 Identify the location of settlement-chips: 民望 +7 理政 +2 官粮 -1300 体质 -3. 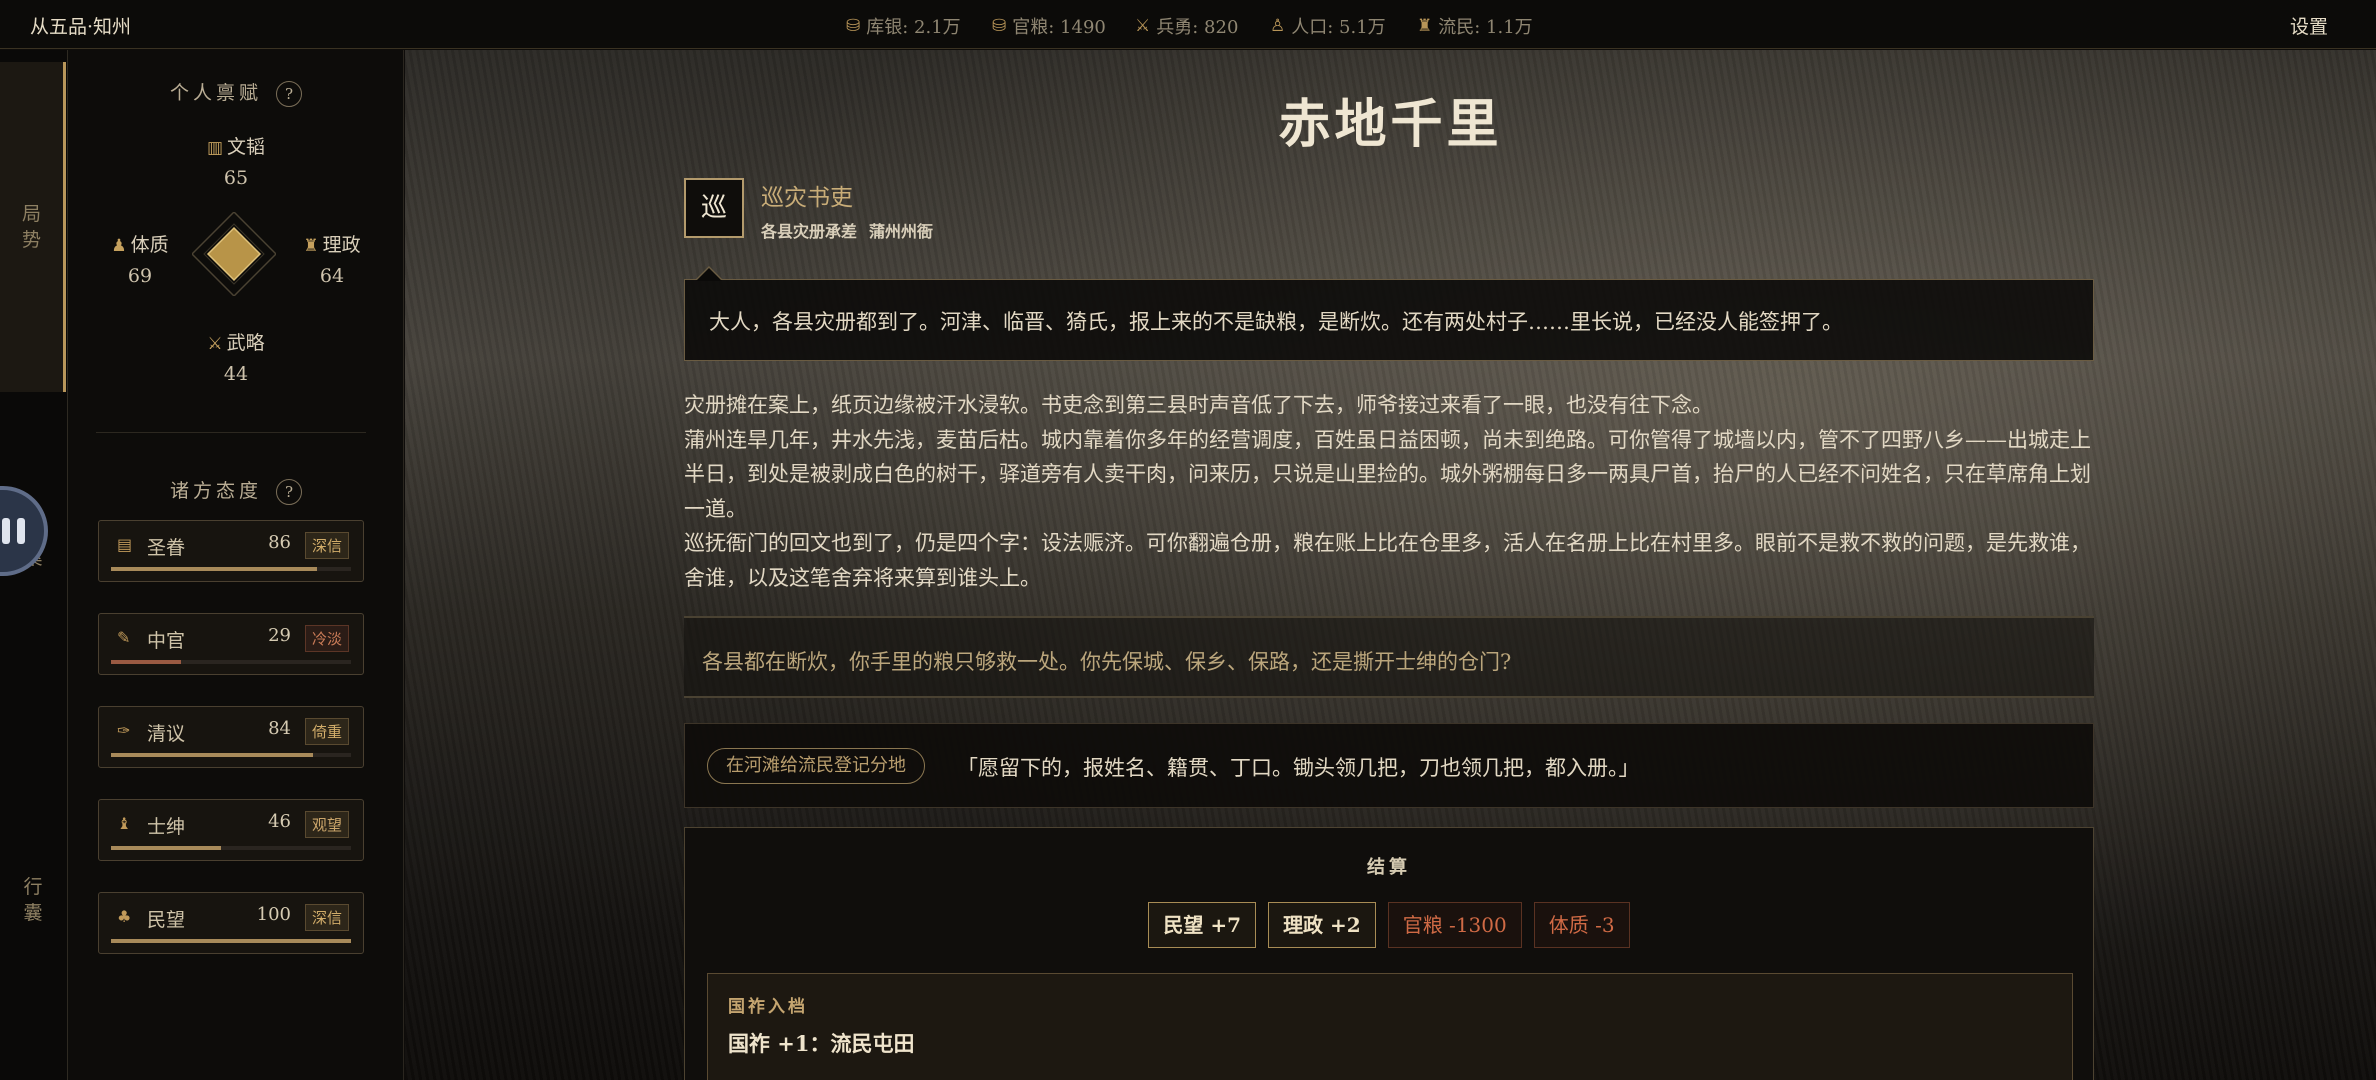
(1389, 925).